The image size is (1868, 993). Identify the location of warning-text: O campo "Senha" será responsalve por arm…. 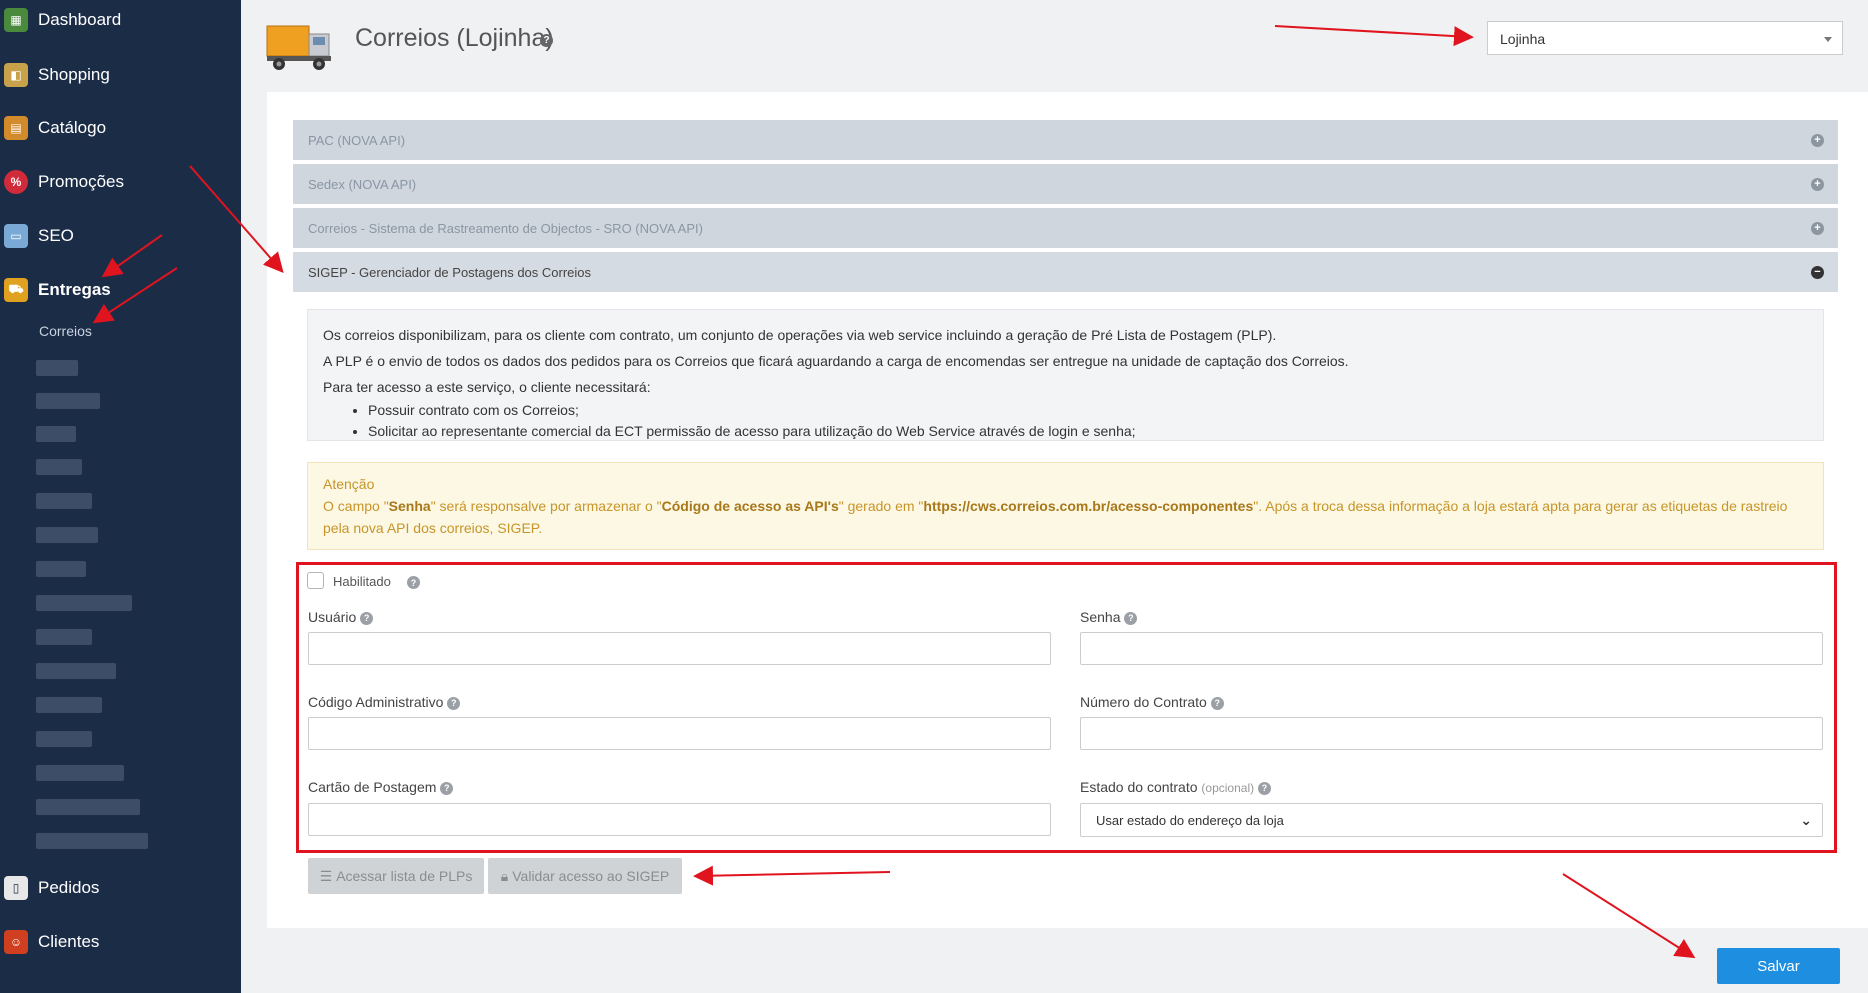
(1055, 517).